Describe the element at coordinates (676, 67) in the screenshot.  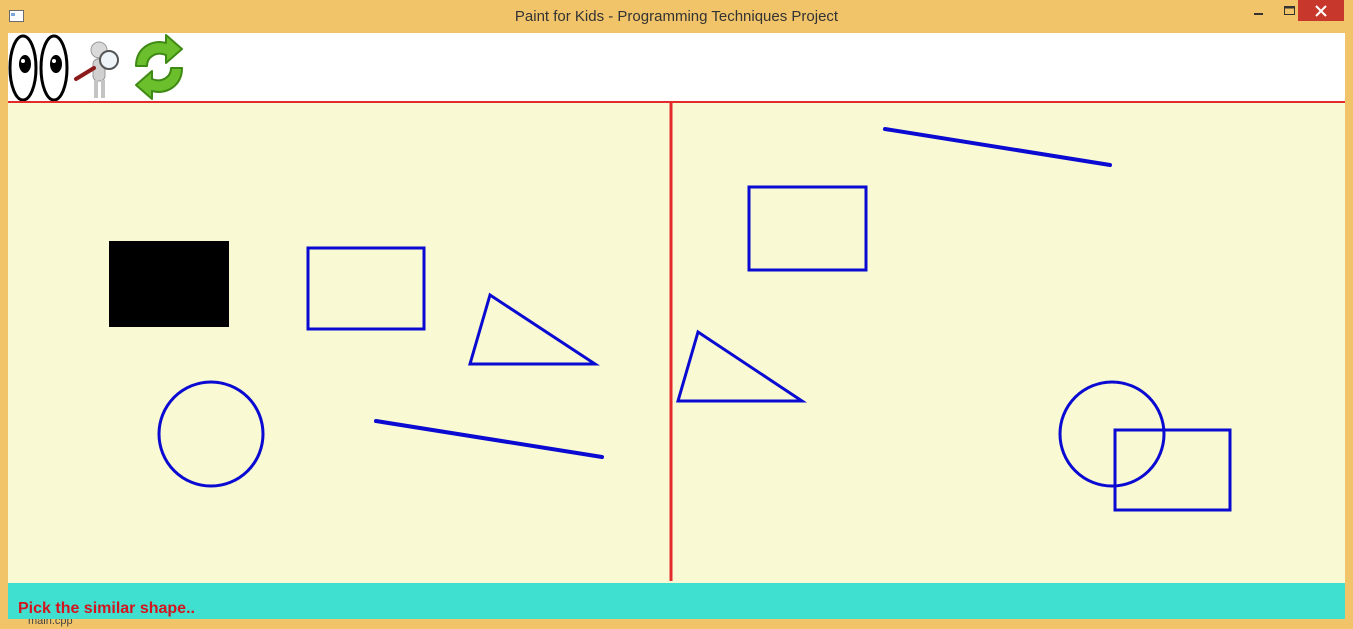
I see `toolbar` at that location.